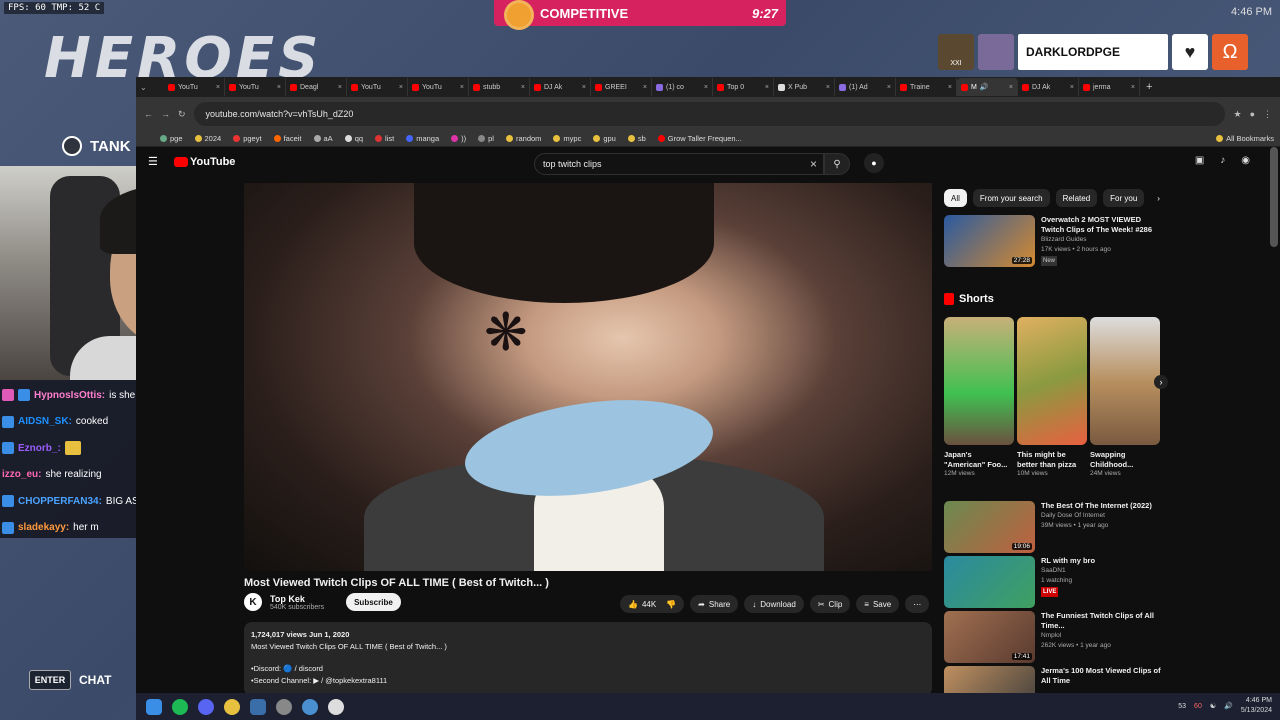 Image resolution: width=1280 pixels, height=720 pixels. I want to click on bookmark-item: random, so click(523, 138).